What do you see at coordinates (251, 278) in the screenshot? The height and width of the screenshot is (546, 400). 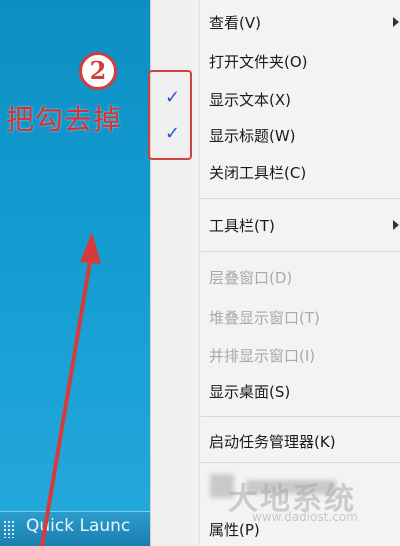 I see `menu-item-label: 层叠窗口(D)` at bounding box center [251, 278].